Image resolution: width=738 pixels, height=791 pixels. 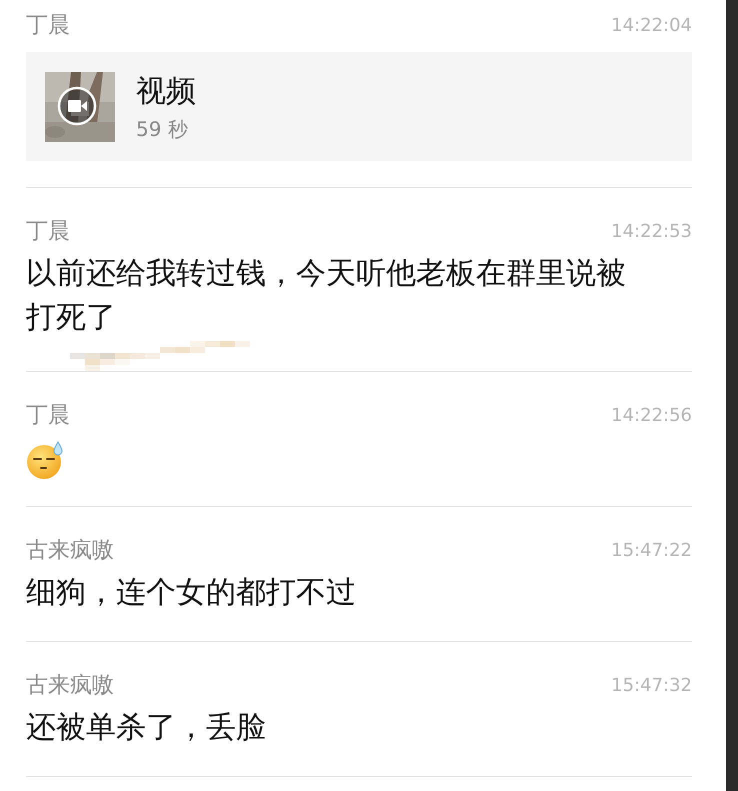 What do you see at coordinates (191, 593) in the screenshot?
I see `message-text: 细狗，连个女的都打不过` at bounding box center [191, 593].